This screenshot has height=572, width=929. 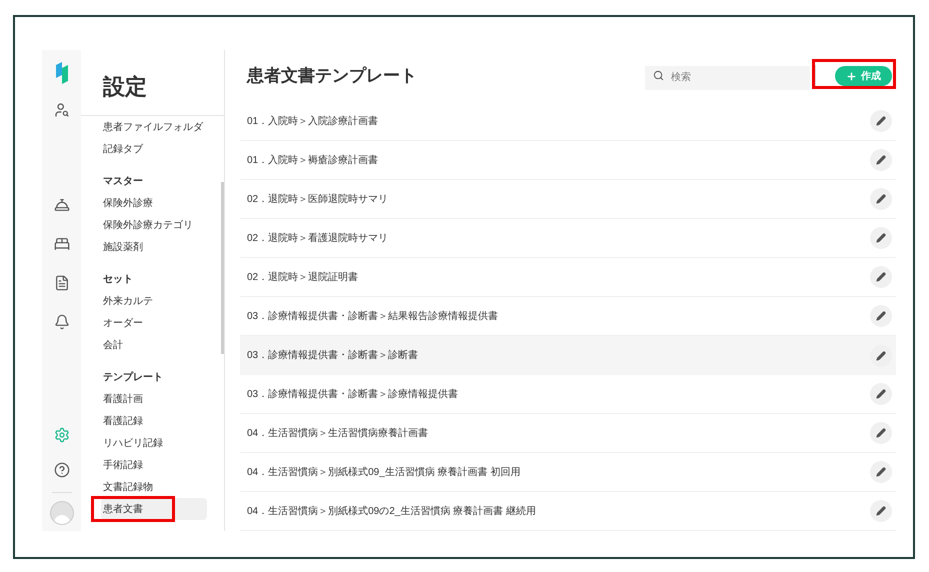 I want to click on sidebar-item: 文書記録物, so click(x=128, y=487).